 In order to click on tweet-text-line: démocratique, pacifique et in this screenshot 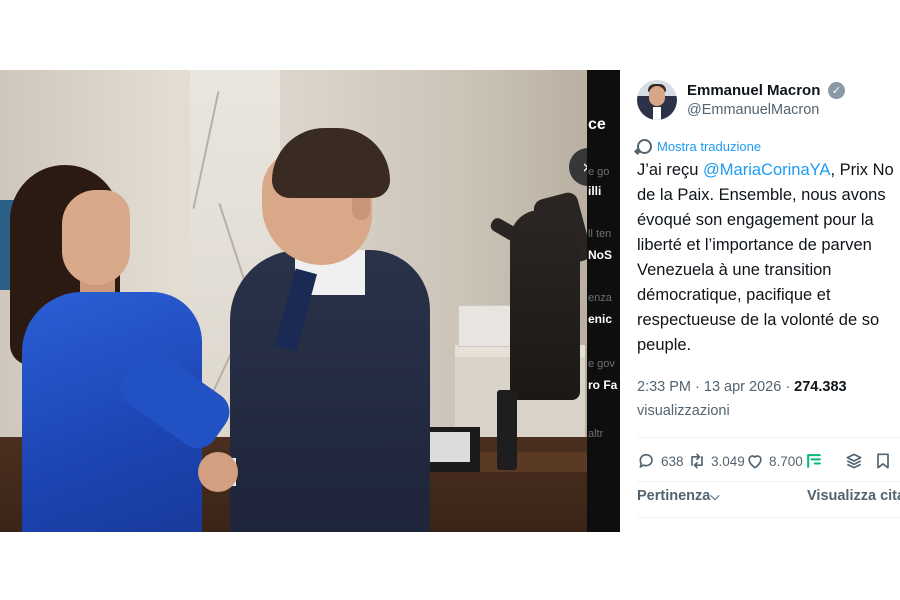, I will do `click(734, 295)`.